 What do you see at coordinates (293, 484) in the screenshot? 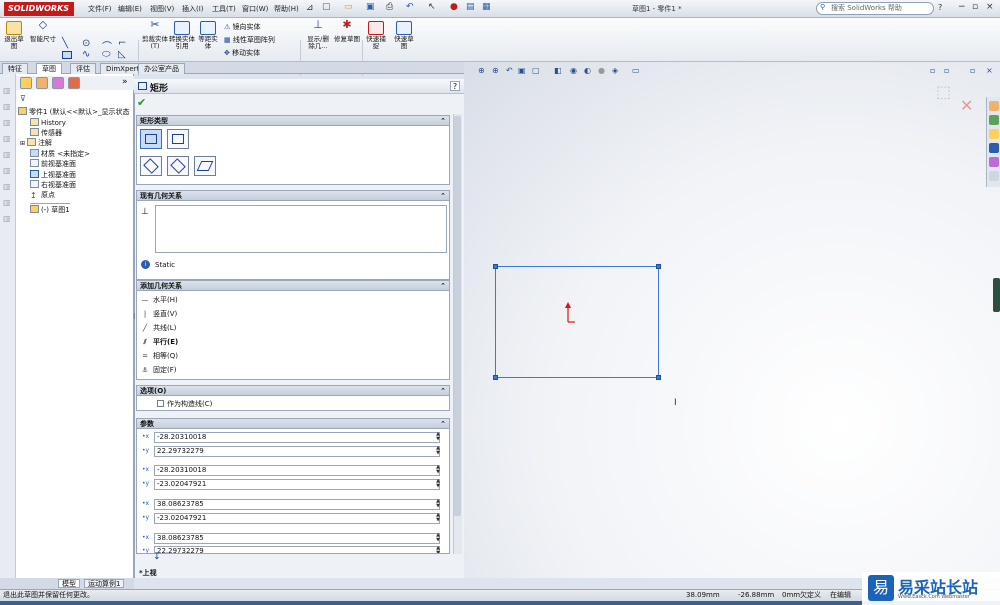
I see `param-y2: •y -23.02047921 ▲ ▼` at bounding box center [293, 484].